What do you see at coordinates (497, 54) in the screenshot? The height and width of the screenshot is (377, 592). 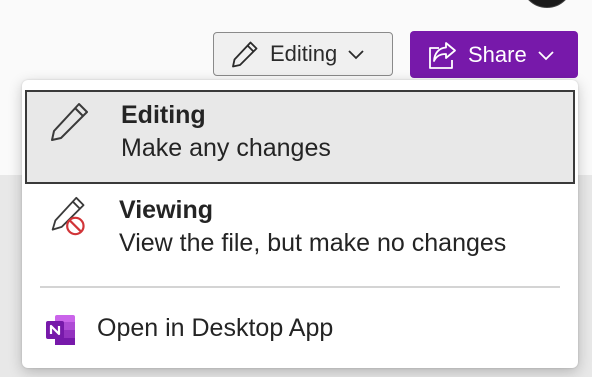 I see `share-button-label: Share` at bounding box center [497, 54].